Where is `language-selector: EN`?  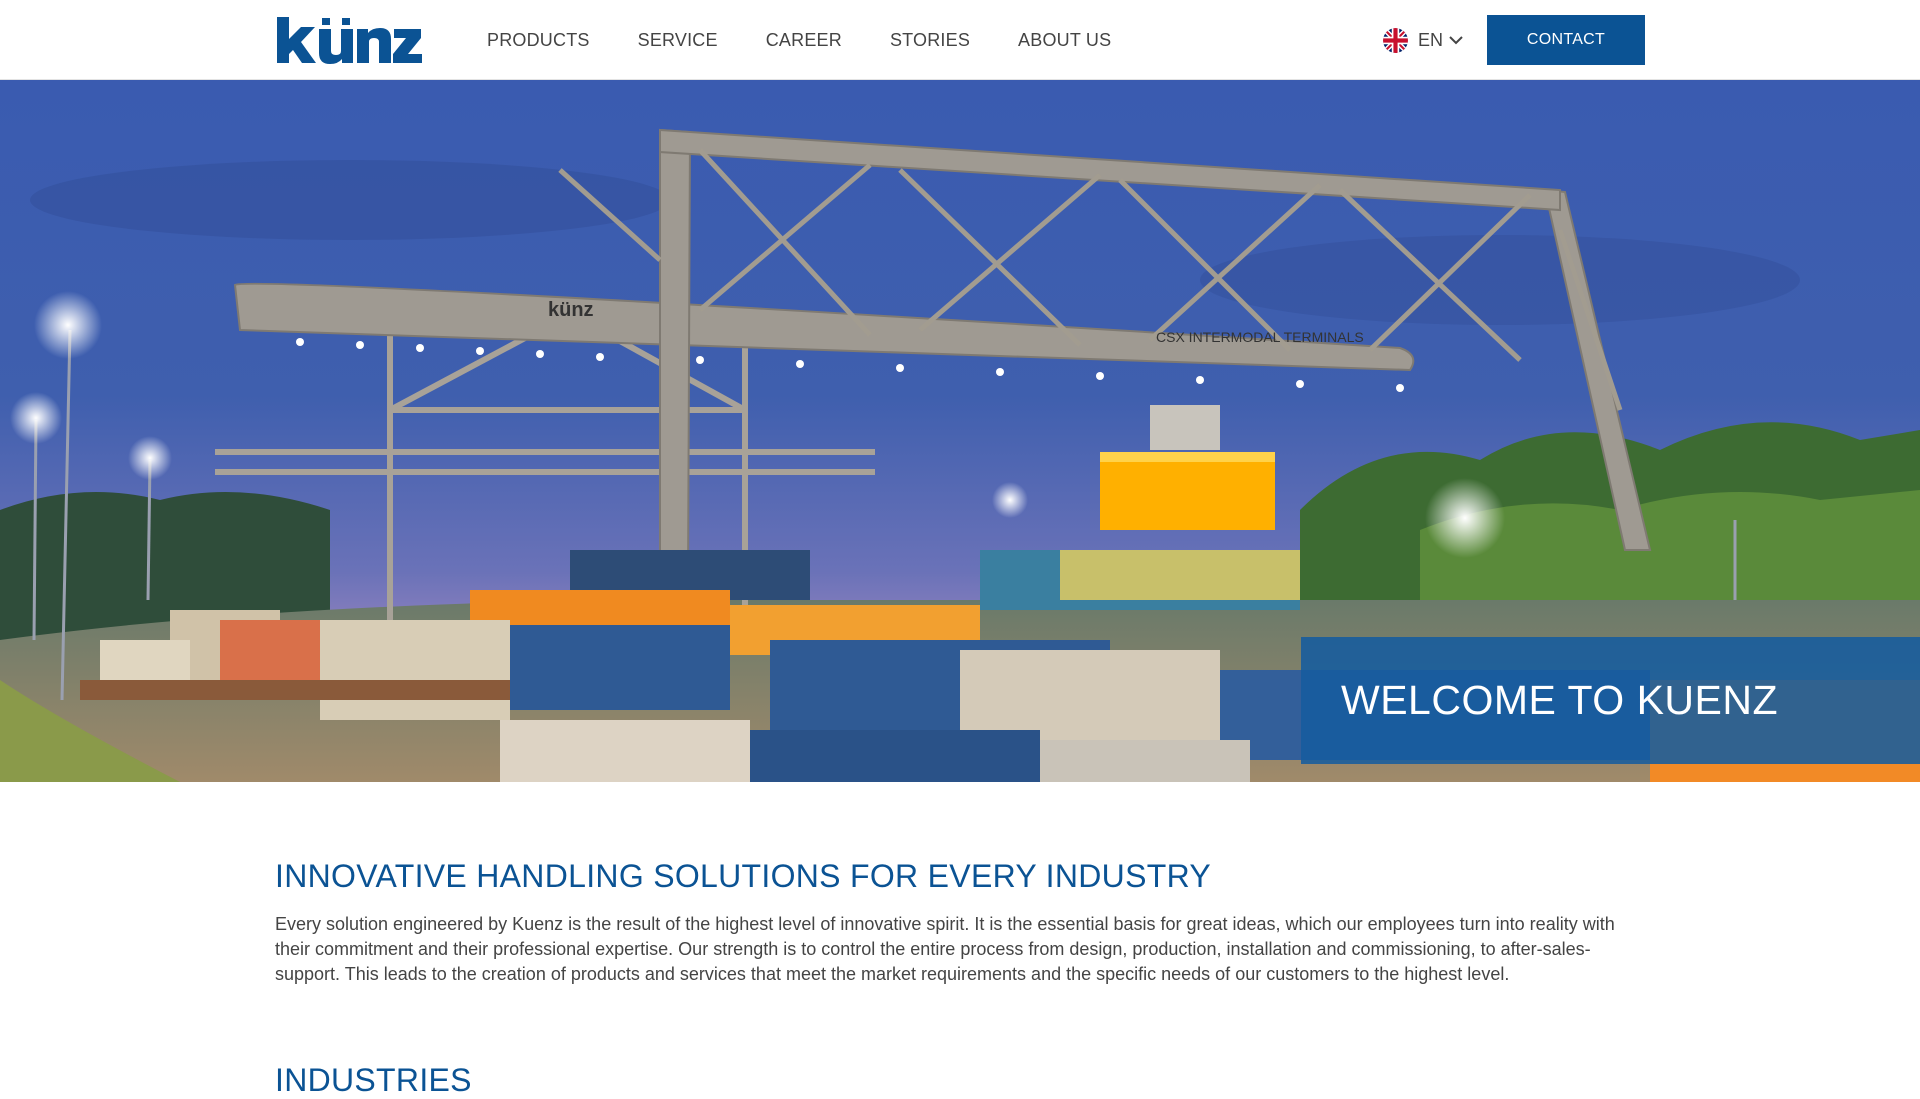 language-selector: EN is located at coordinates (1423, 40).